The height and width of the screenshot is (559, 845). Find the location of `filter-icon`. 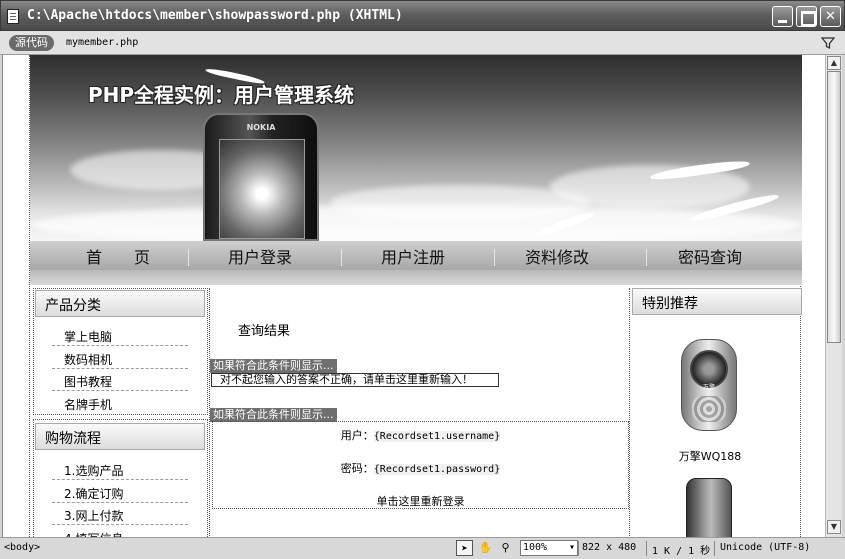

filter-icon is located at coordinates (828, 43).